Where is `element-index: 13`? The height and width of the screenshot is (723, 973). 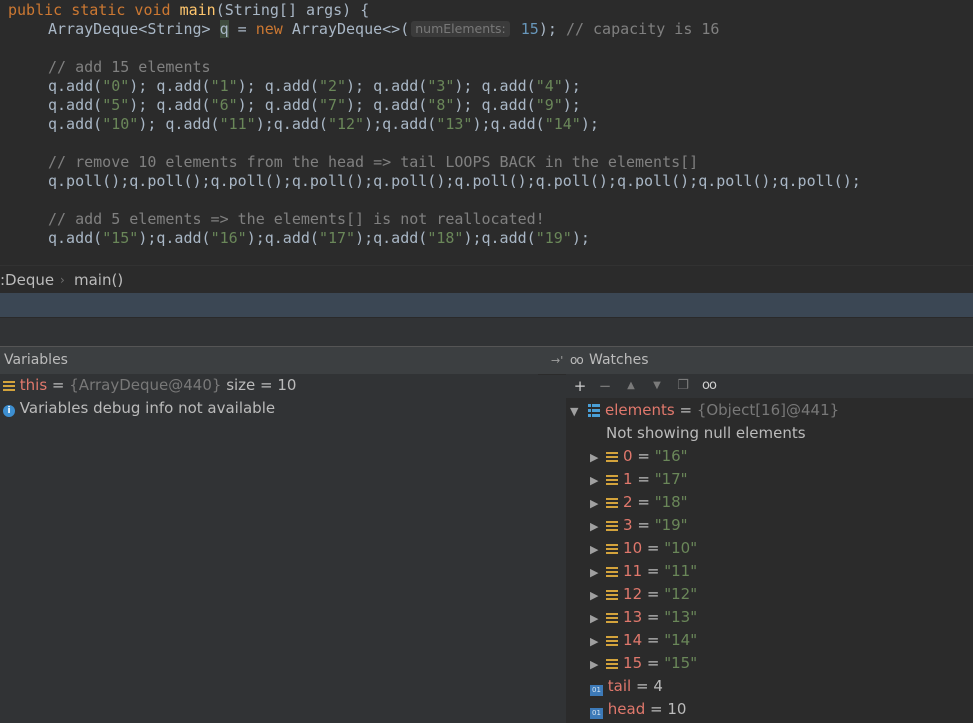 element-index: 13 is located at coordinates (633, 617).